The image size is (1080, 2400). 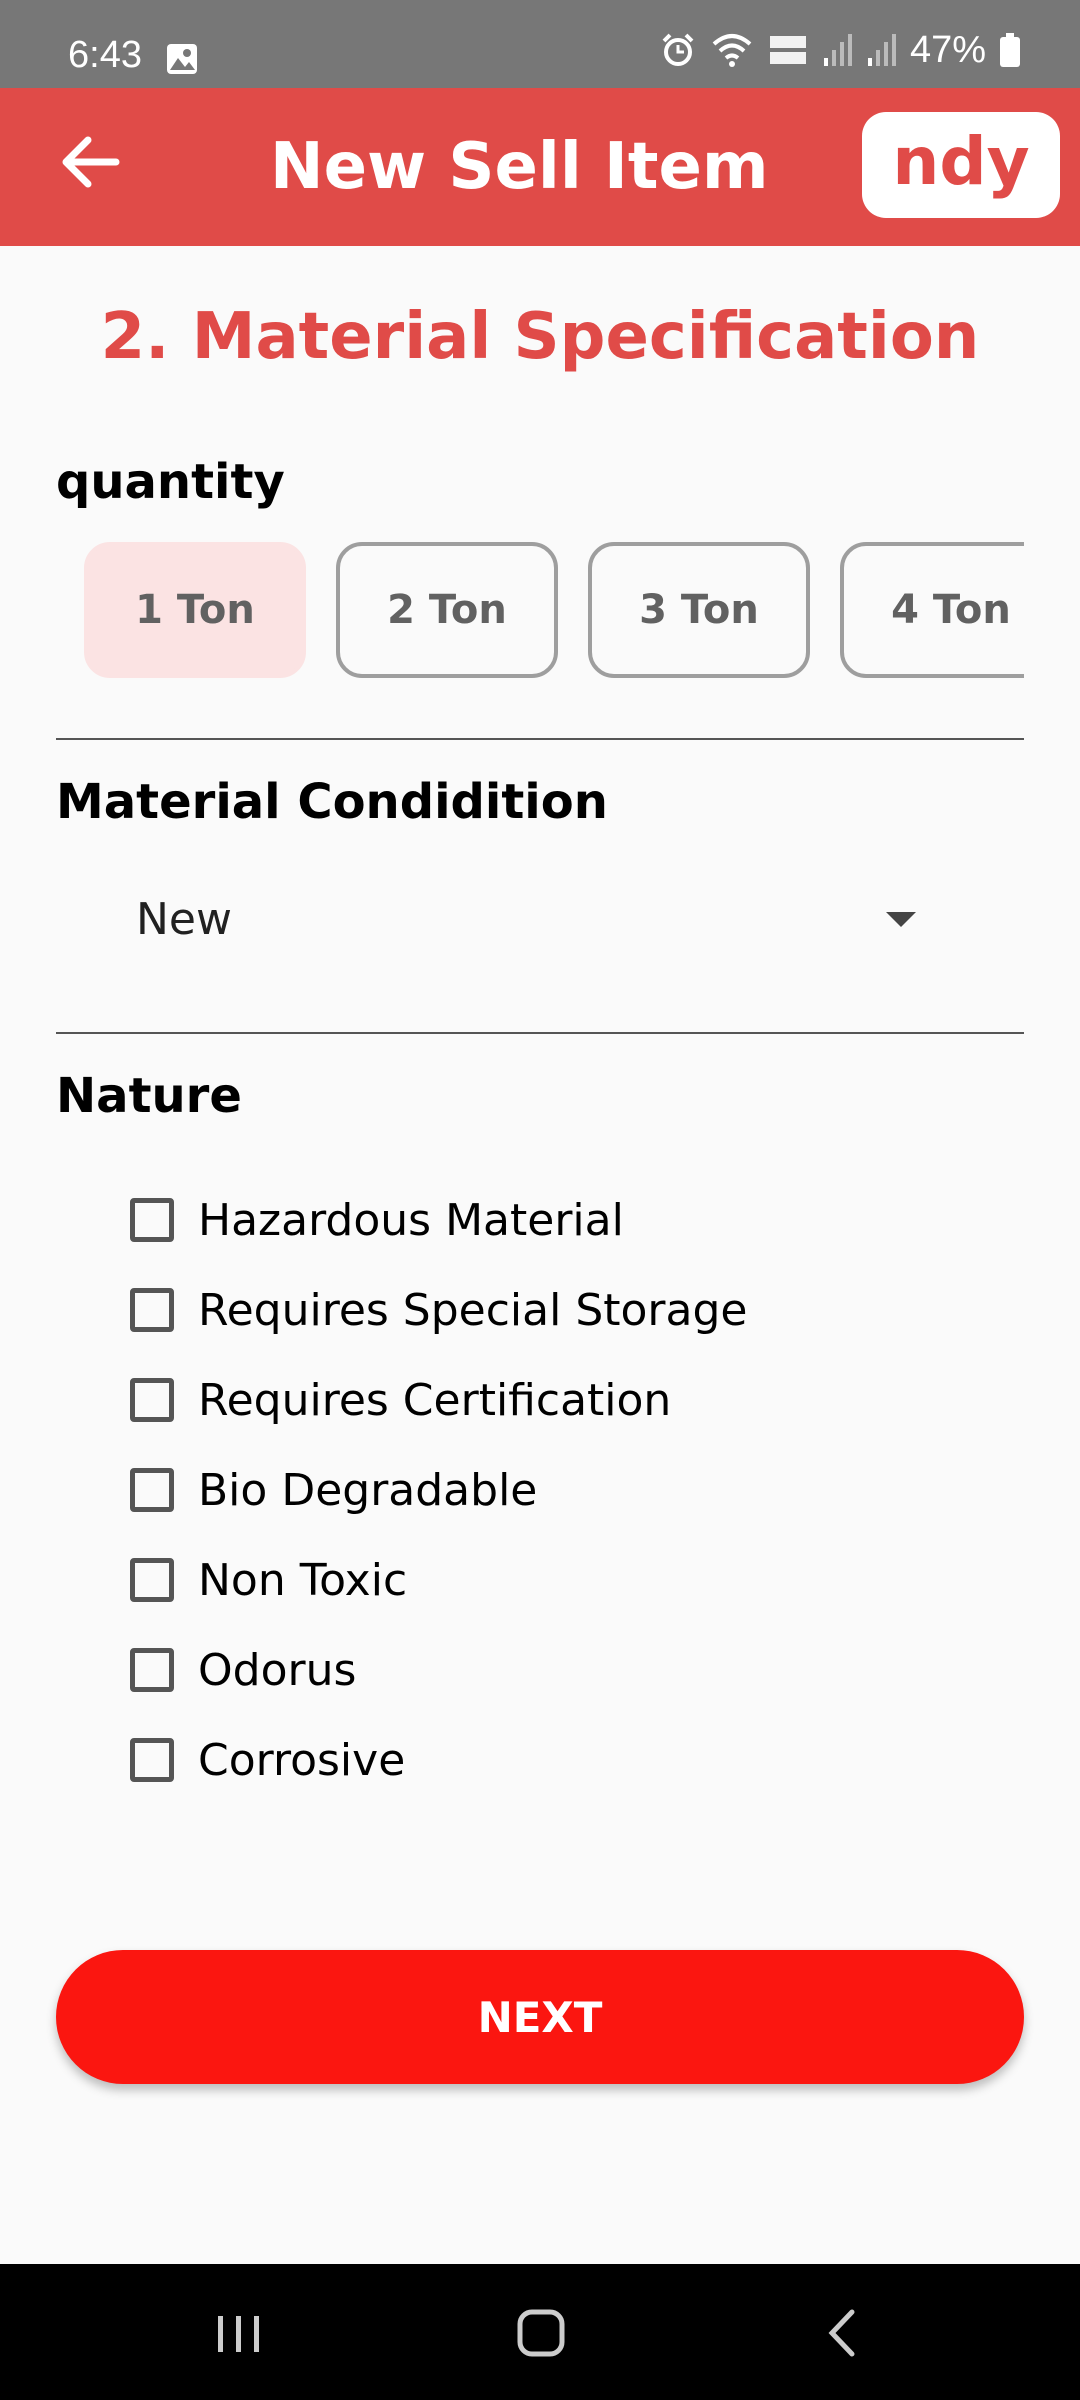 I want to click on status-icons: 47%, so click(x=840, y=49).